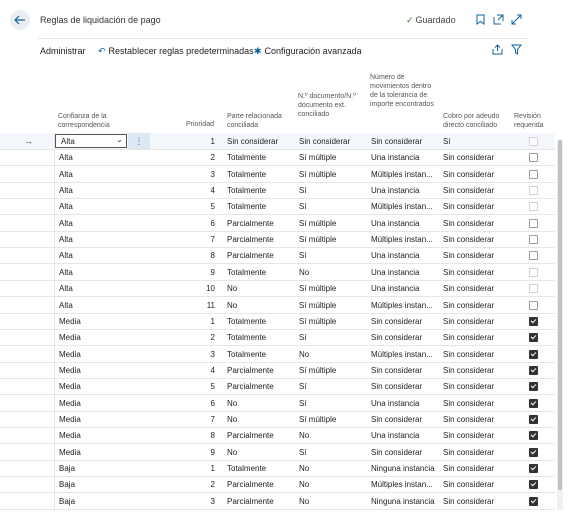 The image size is (568, 516). What do you see at coordinates (139, 141) in the screenshot?
I see `row-actions-menu-icon: ⋮` at bounding box center [139, 141].